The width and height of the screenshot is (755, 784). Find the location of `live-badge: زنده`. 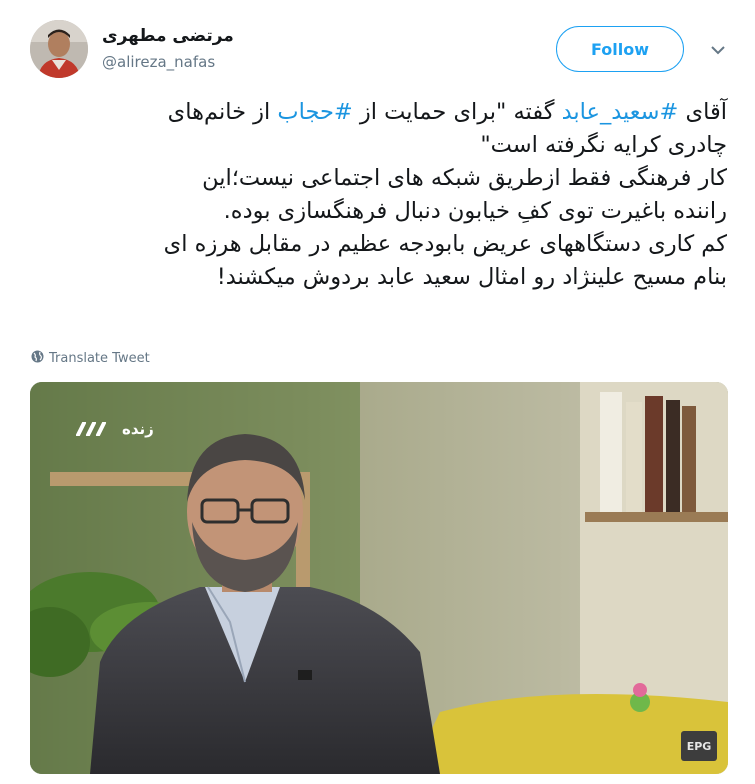

live-badge: زنده is located at coordinates (115, 429).